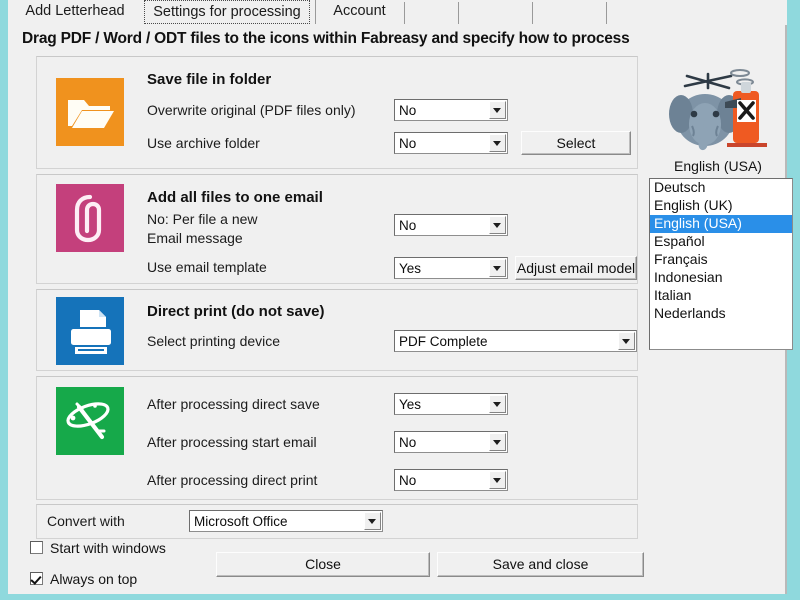 Image resolution: width=800 pixels, height=600 pixels. I want to click on tab-add-letterhead: Add Letterhead, so click(75, 12).